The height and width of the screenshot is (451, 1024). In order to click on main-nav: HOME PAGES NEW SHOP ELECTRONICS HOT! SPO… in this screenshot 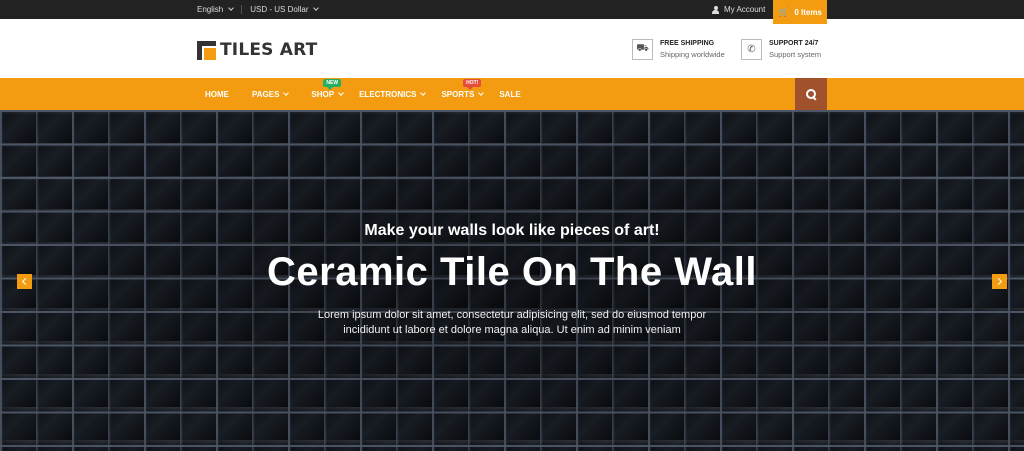, I will do `click(512, 94)`.